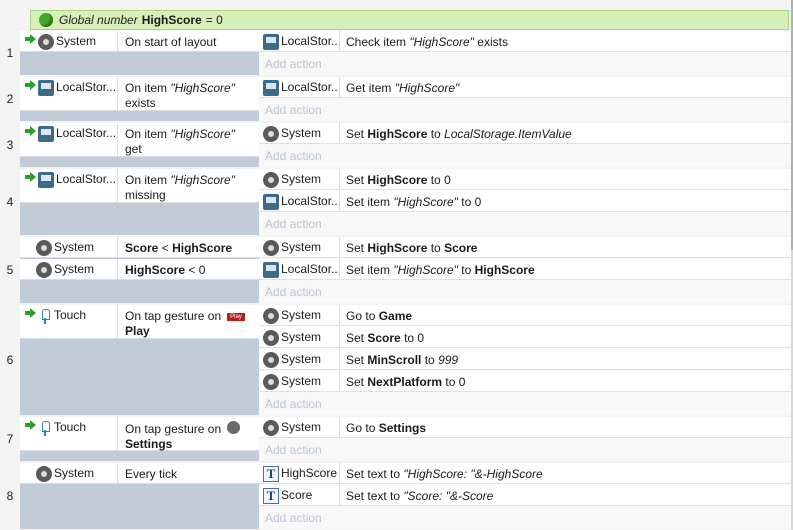  I want to click on conditions-panel: LocalStor... On item "HighScore" missing, so click(139, 202).